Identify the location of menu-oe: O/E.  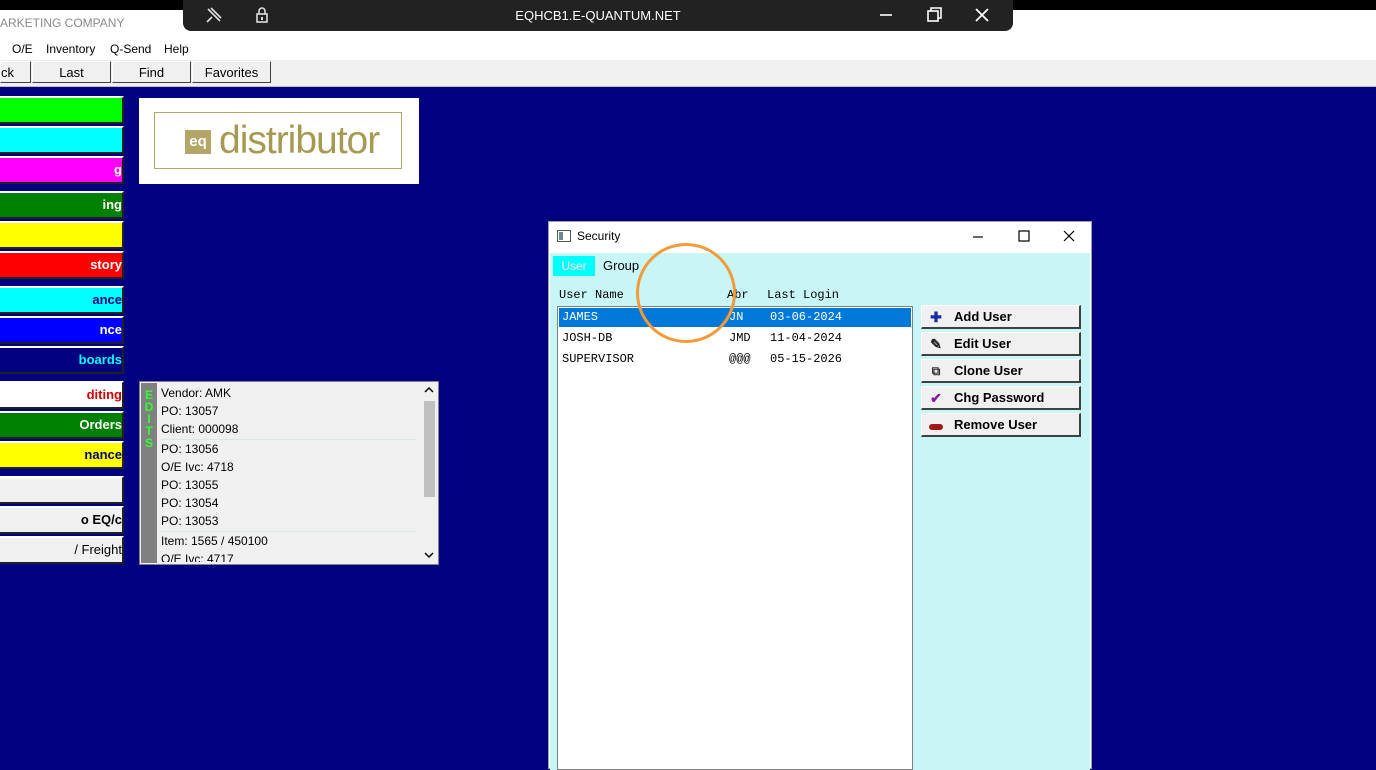
(22, 49).